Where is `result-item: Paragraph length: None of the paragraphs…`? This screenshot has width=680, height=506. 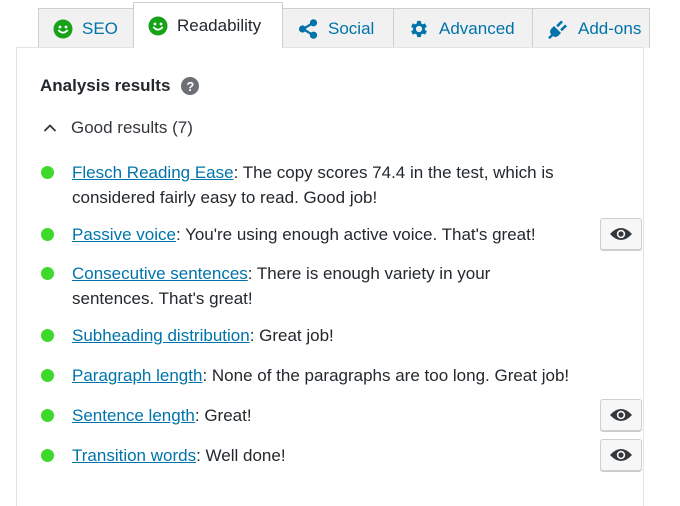 result-item: Paragraph length: None of the paragraphs… is located at coordinates (339, 375).